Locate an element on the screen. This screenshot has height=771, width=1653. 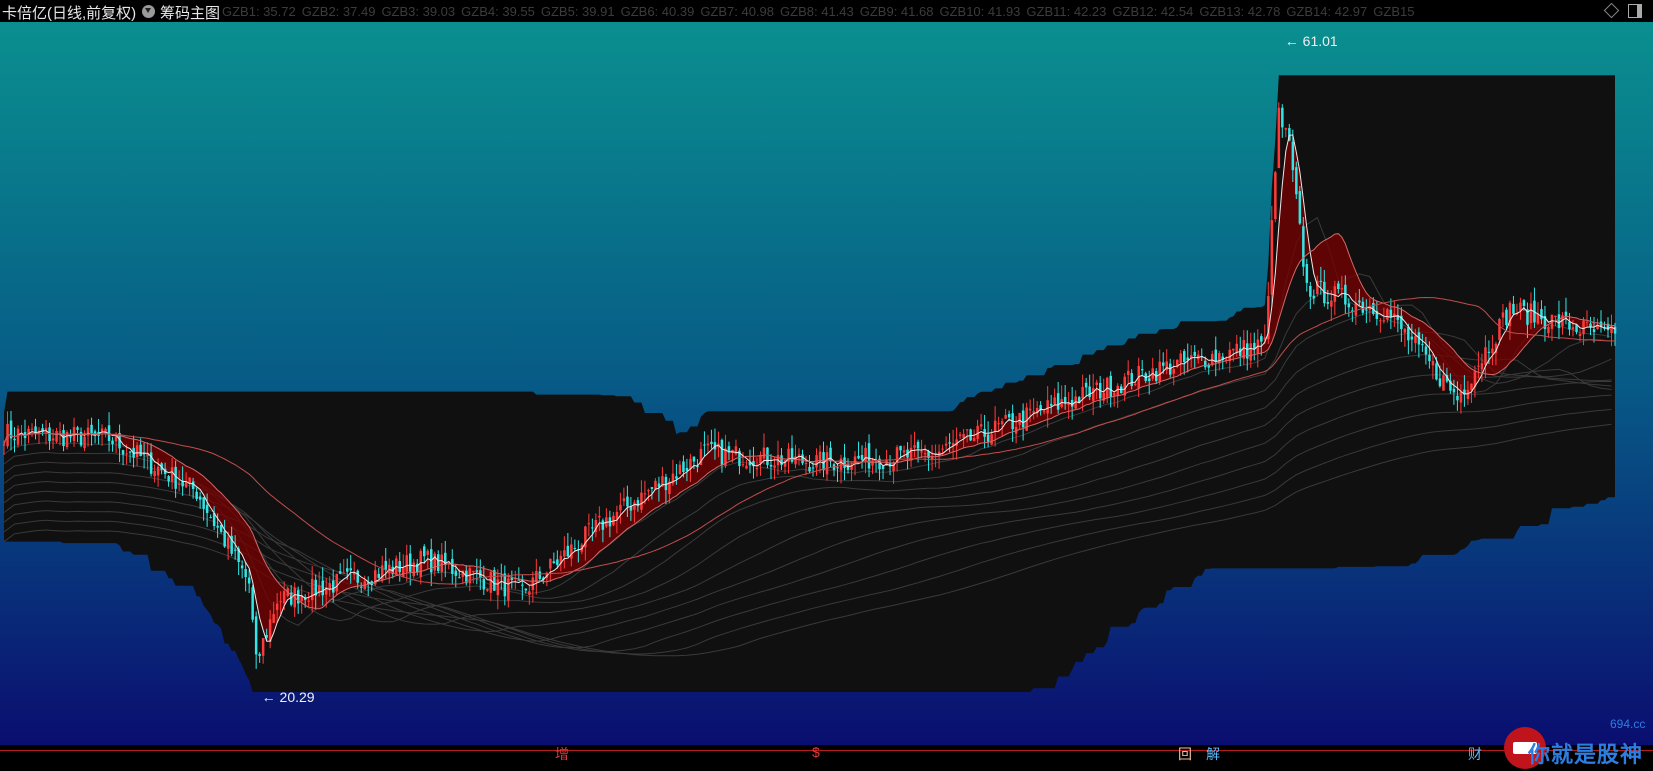
diamond-icon is located at coordinates (1611, 10).